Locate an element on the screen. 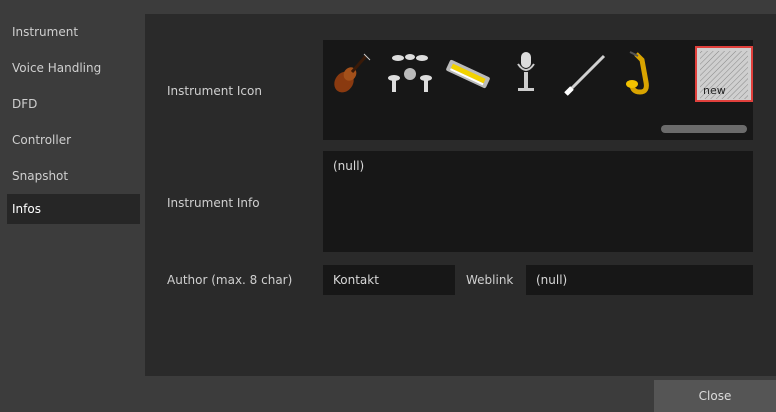  keyboard-icon is located at coordinates (468, 74).